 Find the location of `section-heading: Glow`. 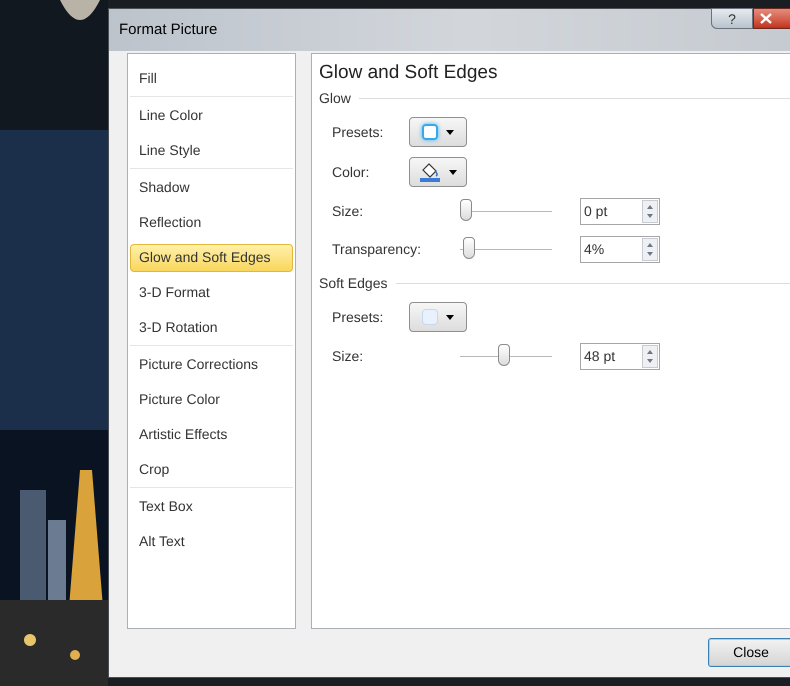

section-heading: Glow is located at coordinates (335, 98).